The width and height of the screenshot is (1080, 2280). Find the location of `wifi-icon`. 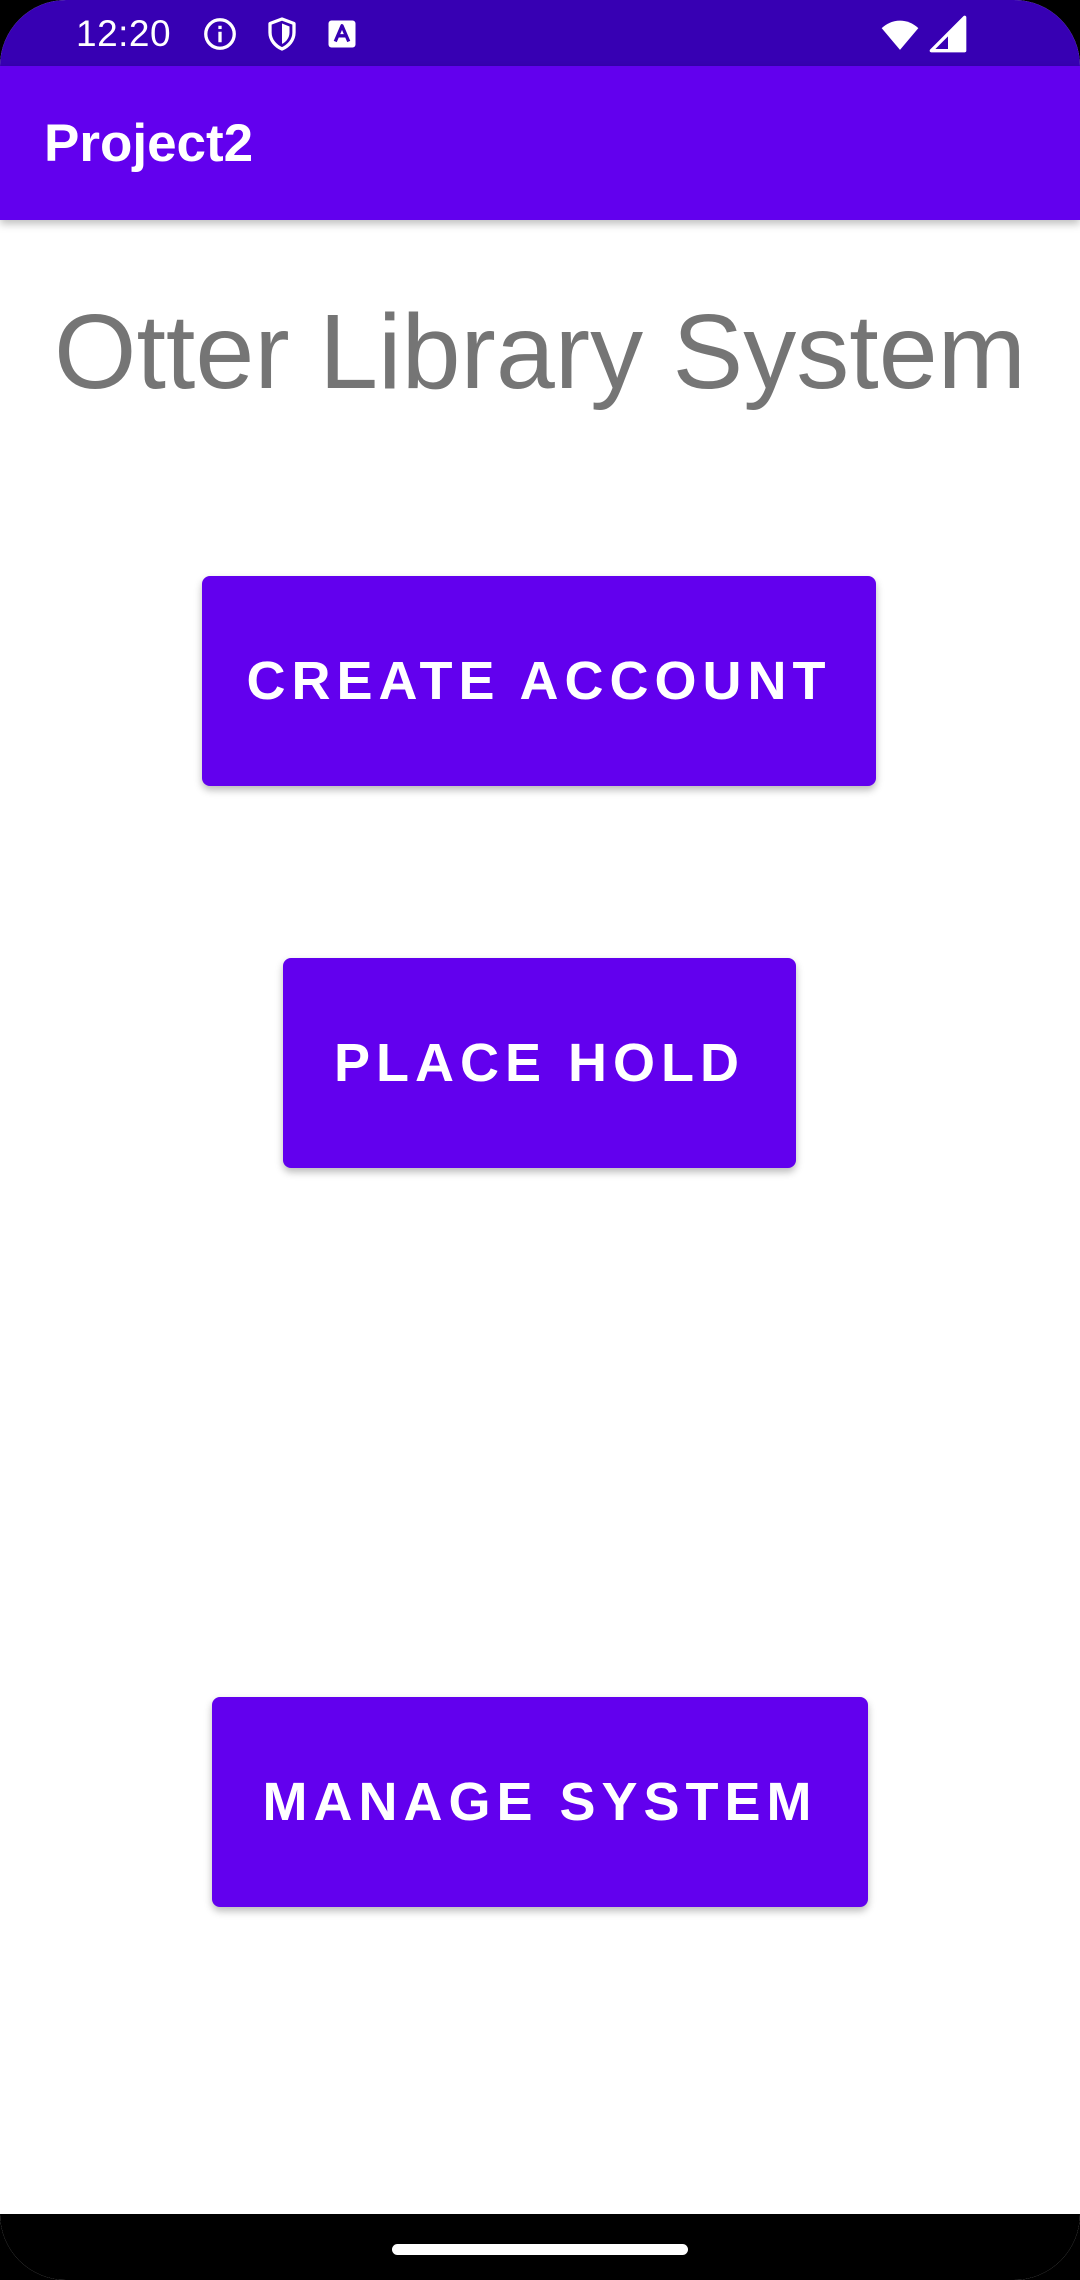

wifi-icon is located at coordinates (900, 34).